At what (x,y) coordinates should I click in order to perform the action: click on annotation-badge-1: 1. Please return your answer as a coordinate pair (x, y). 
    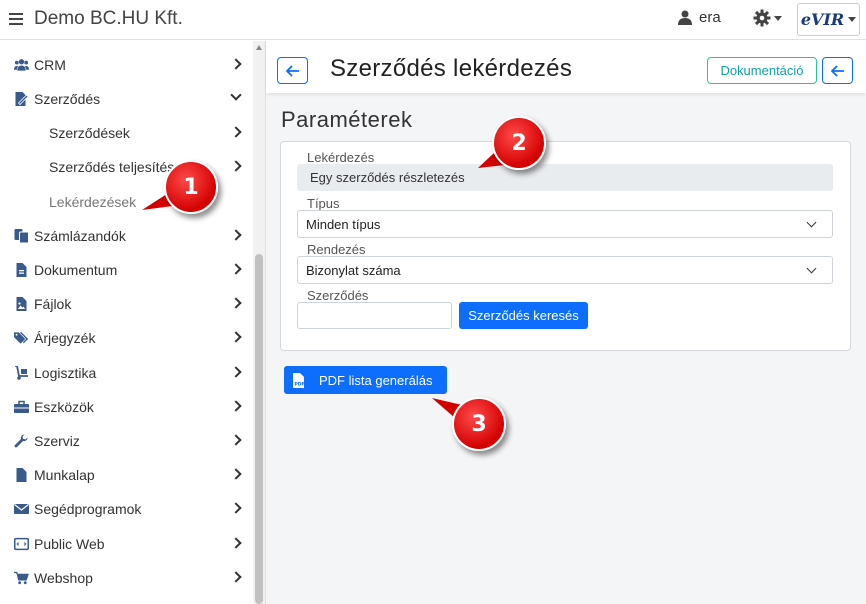
    Looking at the image, I should click on (191, 187).